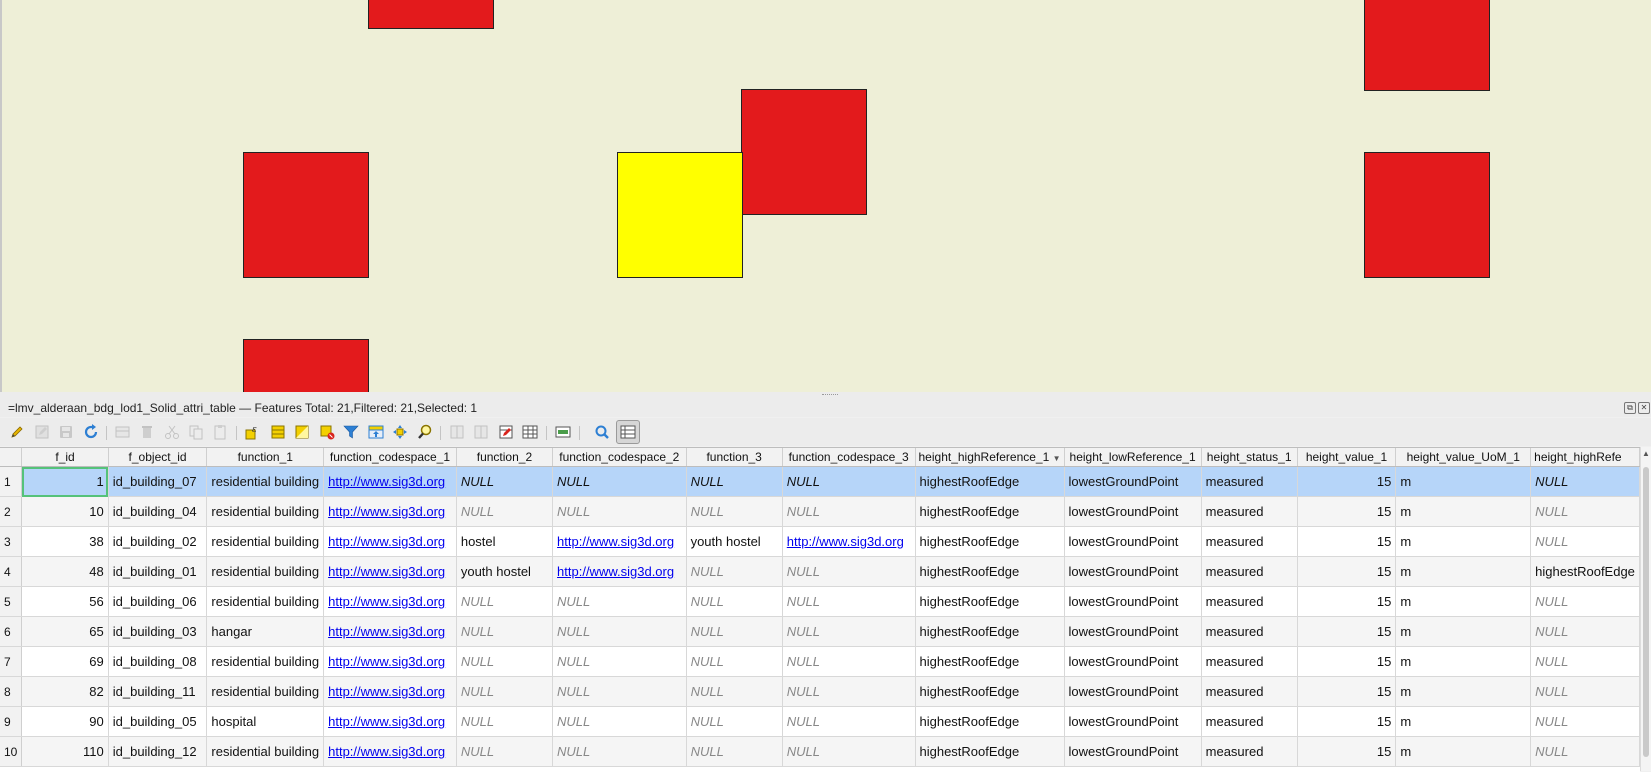 Image resolution: width=1651 pixels, height=772 pixels. I want to click on column-header-sorted: height_highReference_1 ▼, so click(990, 457).